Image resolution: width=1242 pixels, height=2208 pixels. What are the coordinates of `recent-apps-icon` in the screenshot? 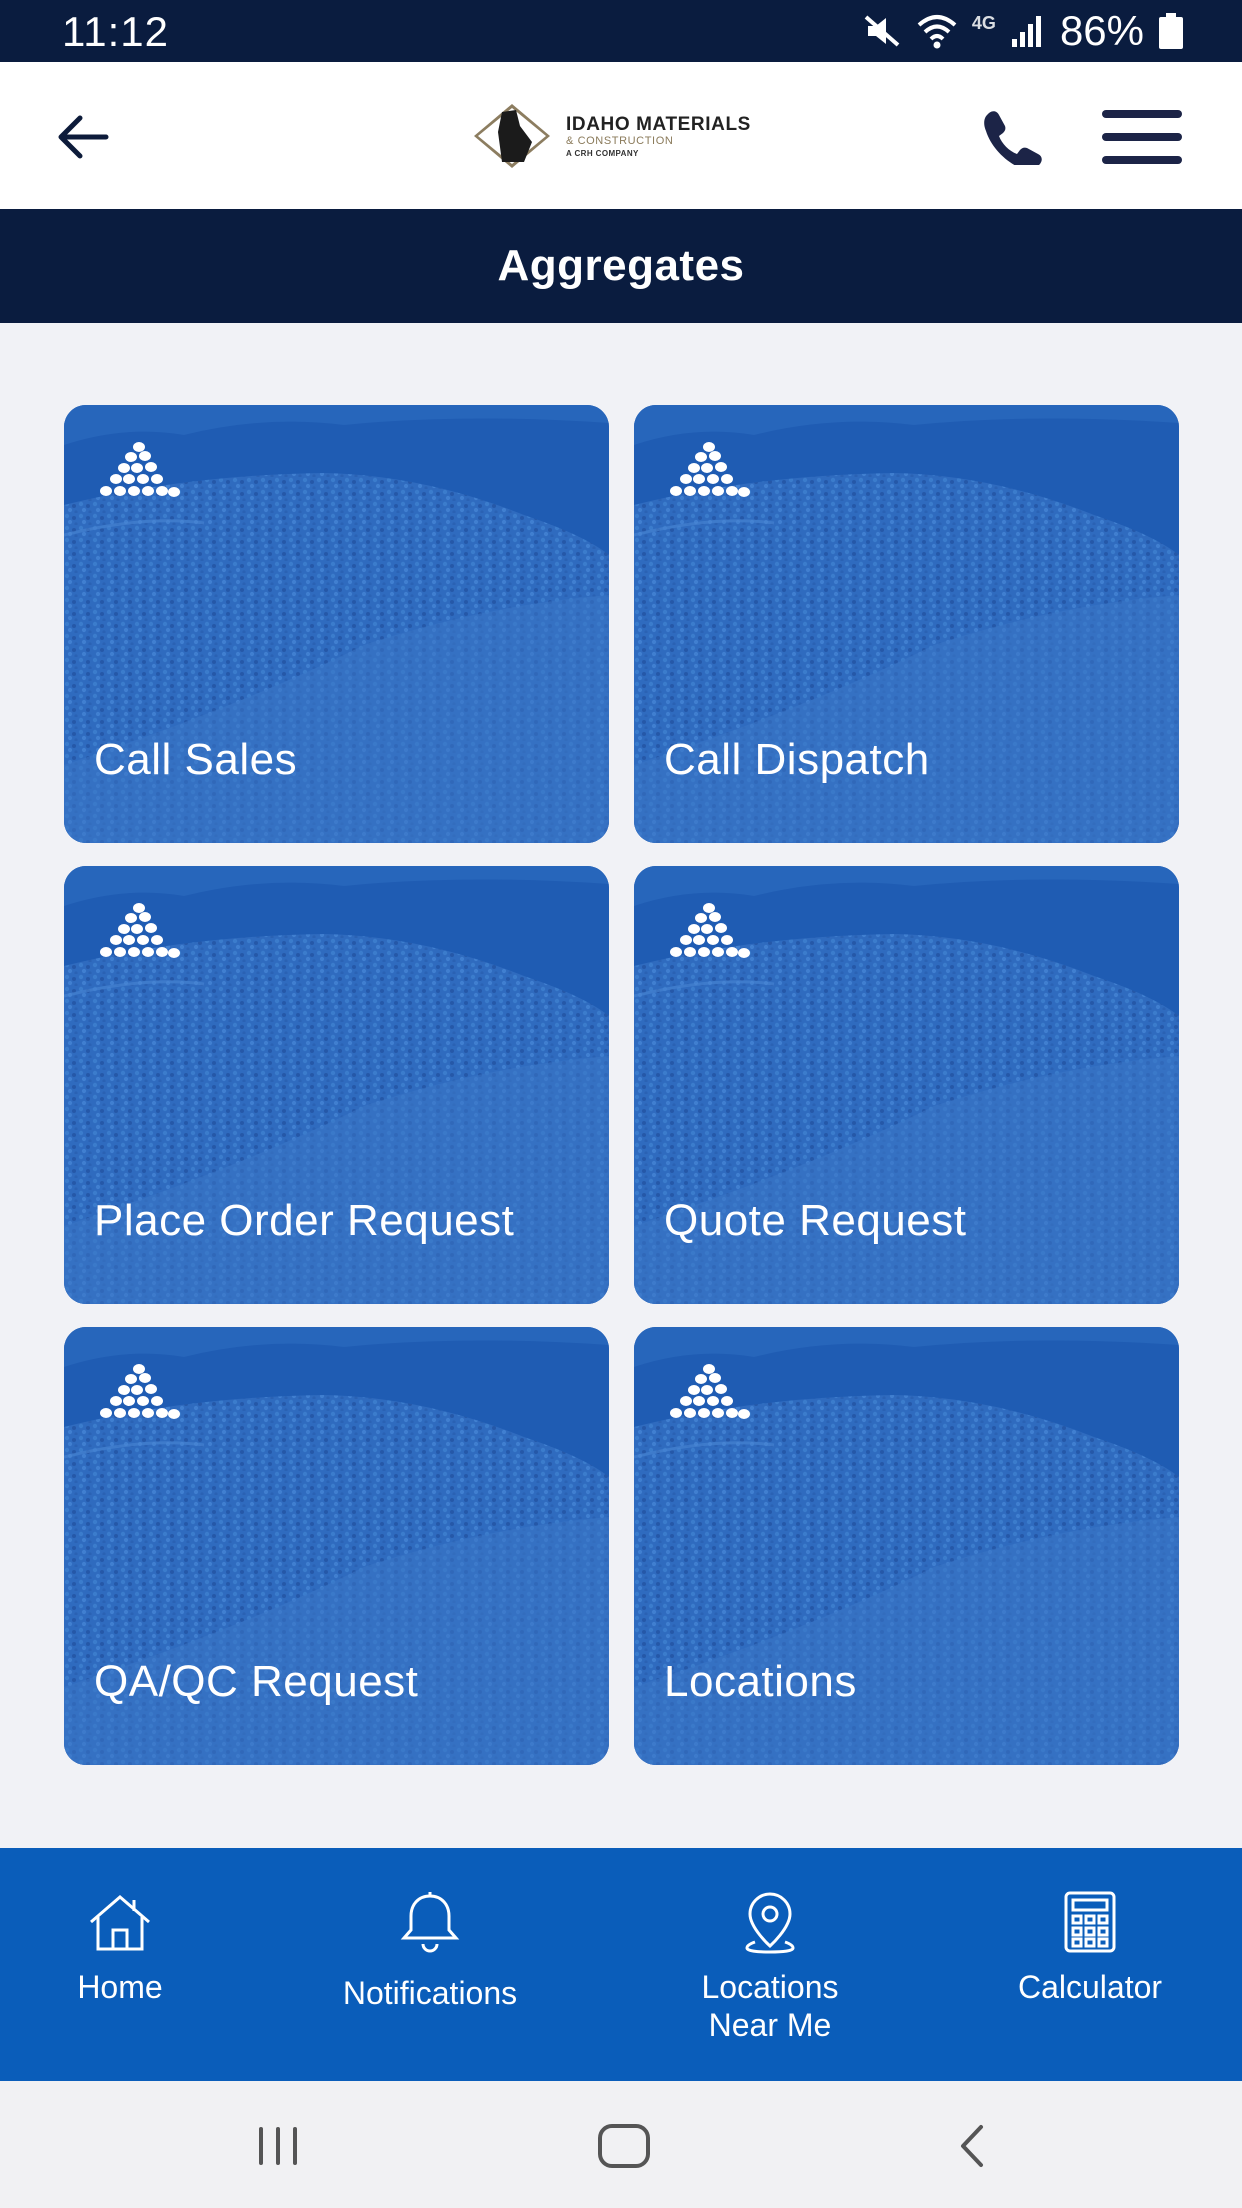 It's located at (278, 2146).